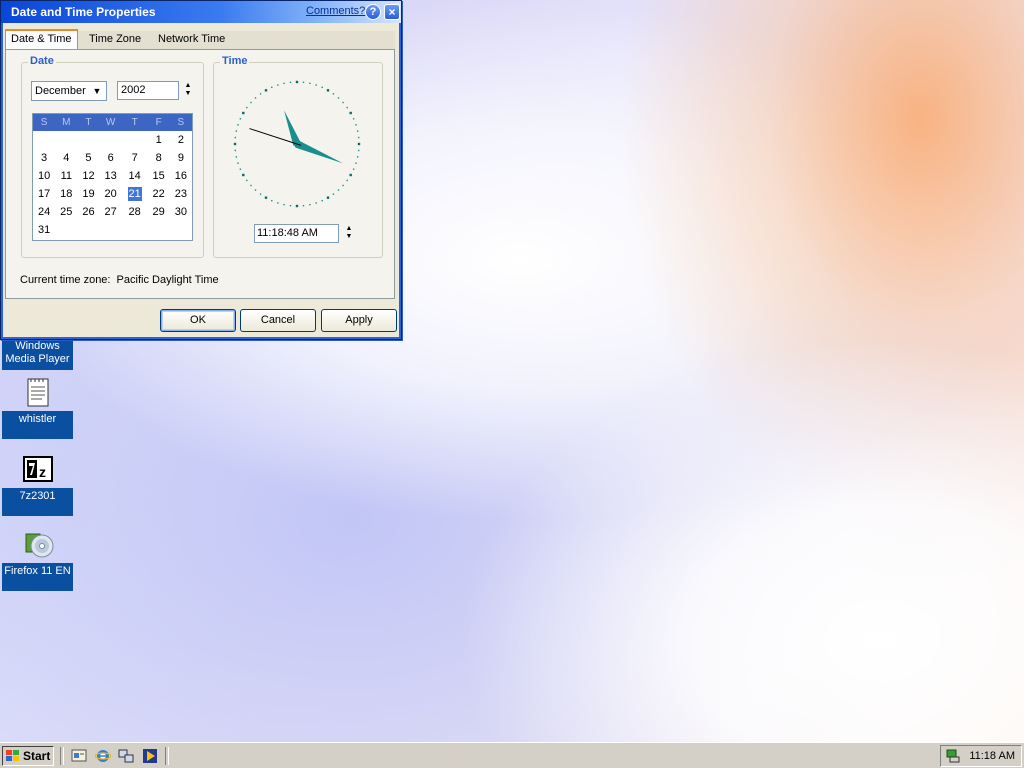 The height and width of the screenshot is (768, 1024). Describe the element at coordinates (159, 158) in the screenshot. I see `calendar-day: 8` at that location.